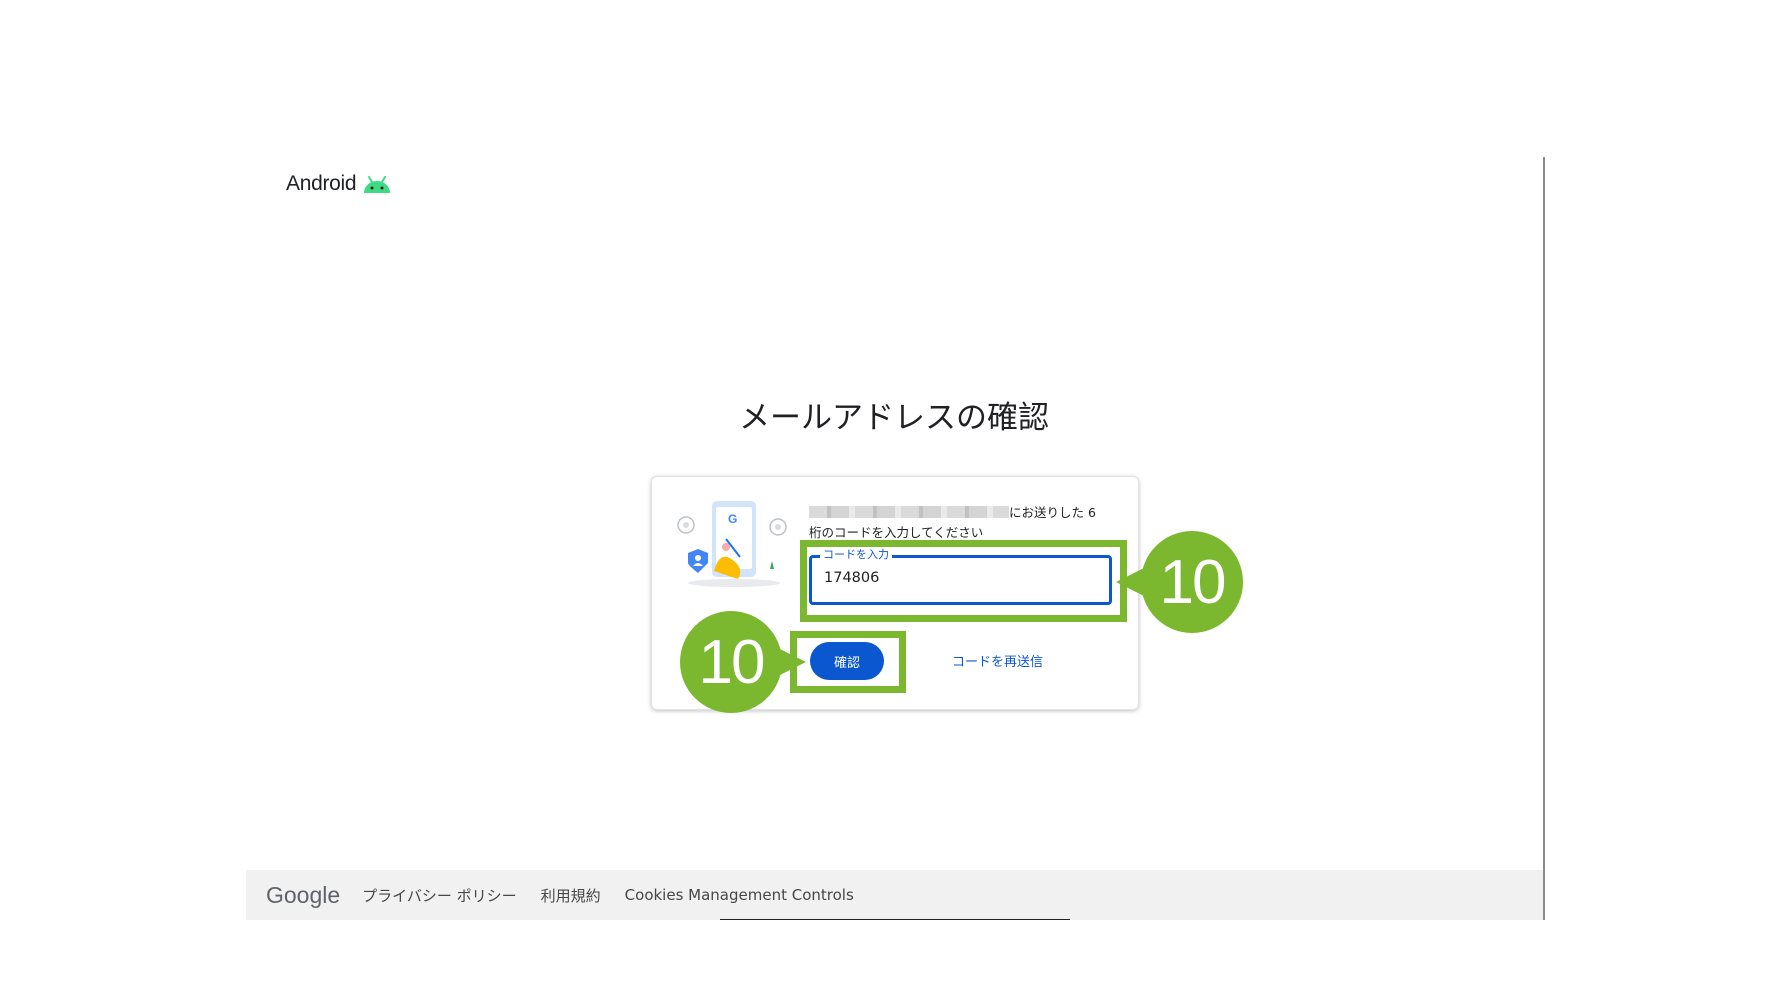  Describe the element at coordinates (896, 532) in the screenshot. I see `instruction-line2: 桁のコードを入力してください` at that location.